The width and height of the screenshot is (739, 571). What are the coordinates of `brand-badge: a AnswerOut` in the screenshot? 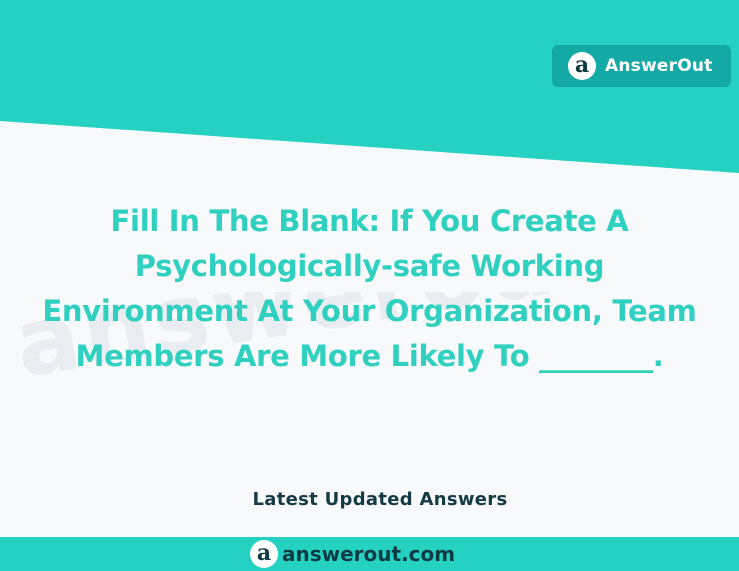 It's located at (641, 66).